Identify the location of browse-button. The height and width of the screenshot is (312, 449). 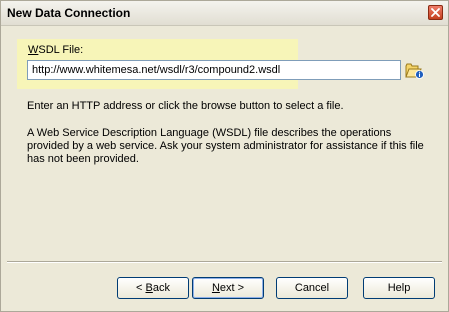
(415, 70).